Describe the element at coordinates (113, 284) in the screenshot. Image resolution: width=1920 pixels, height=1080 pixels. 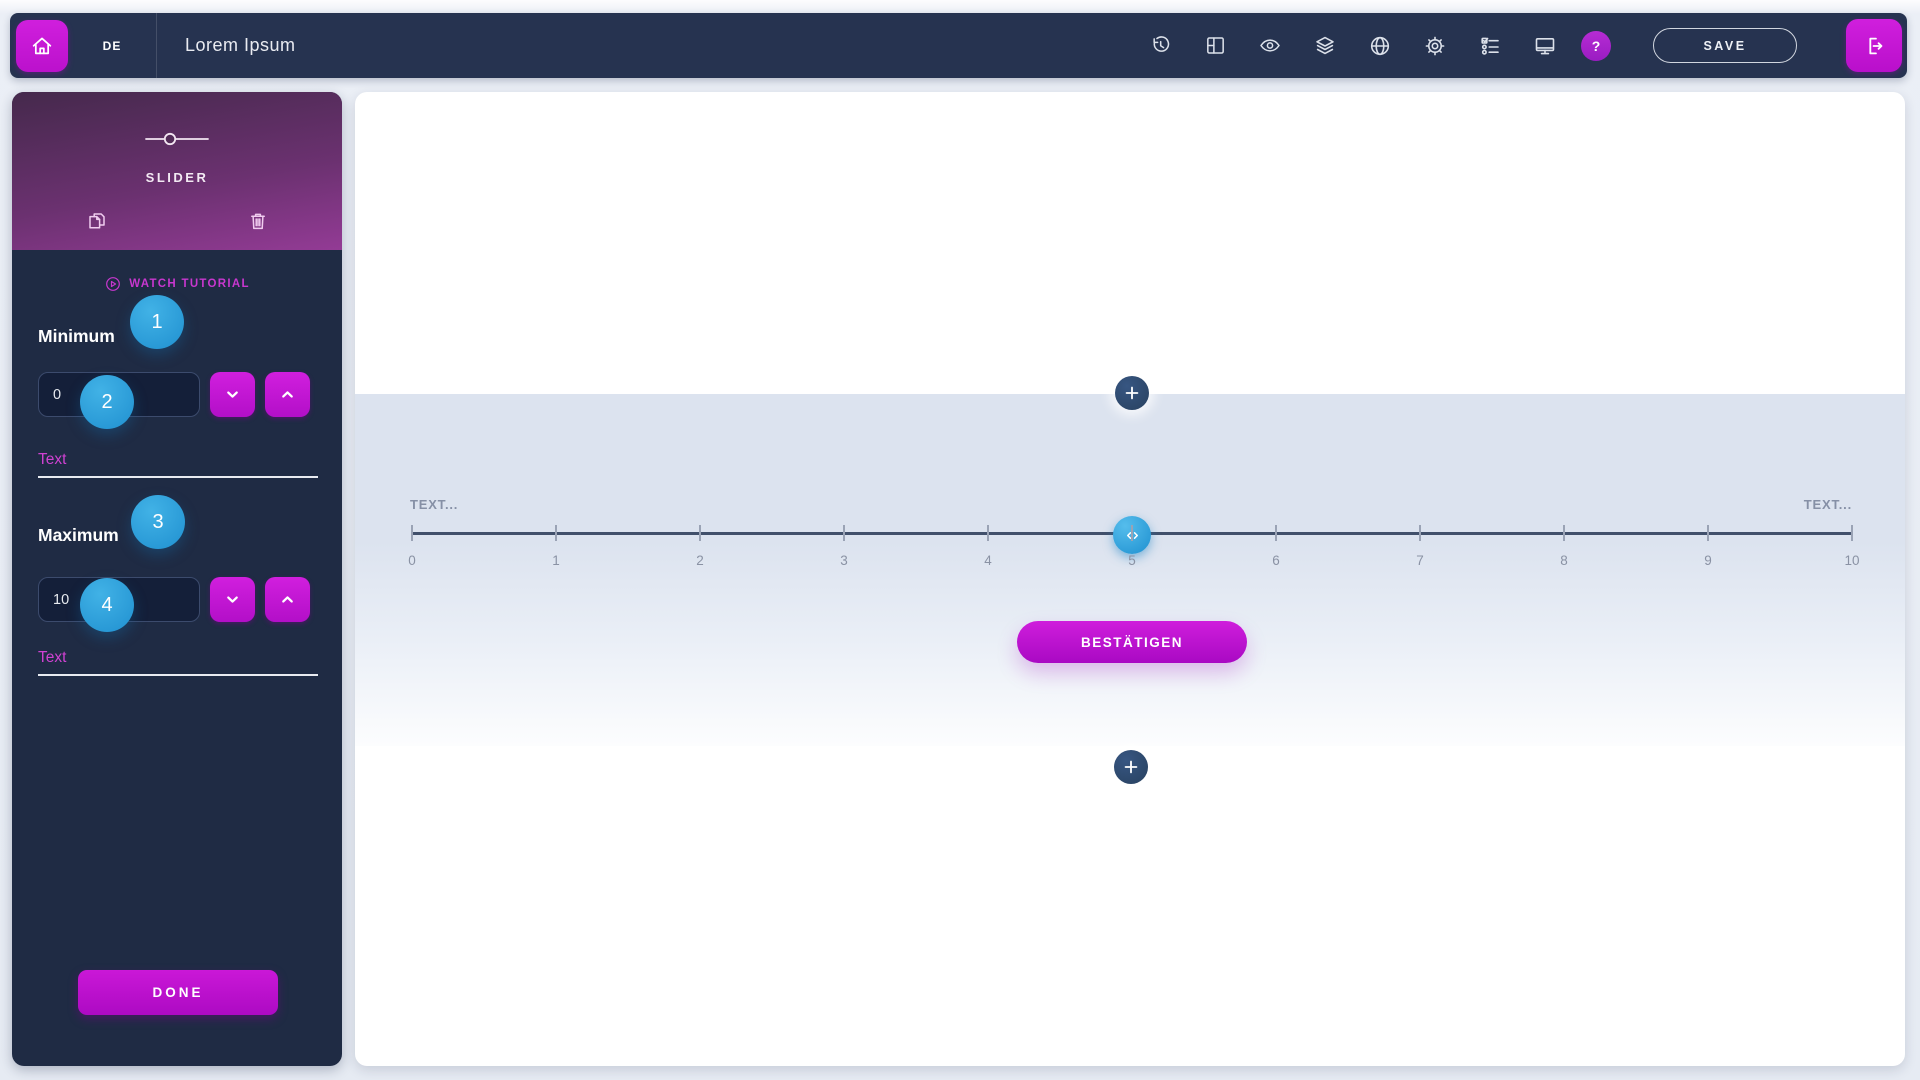
I see `play-icon` at that location.